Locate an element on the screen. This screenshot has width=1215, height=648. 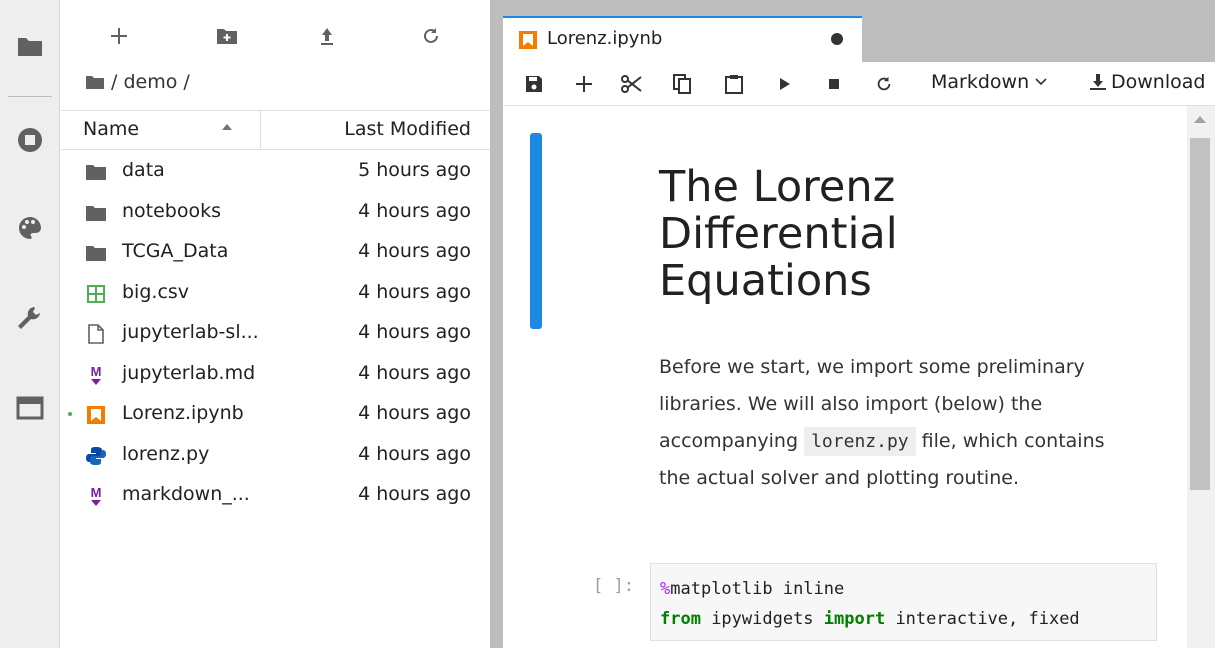
running-sessions-tab is located at coordinates (30, 140).